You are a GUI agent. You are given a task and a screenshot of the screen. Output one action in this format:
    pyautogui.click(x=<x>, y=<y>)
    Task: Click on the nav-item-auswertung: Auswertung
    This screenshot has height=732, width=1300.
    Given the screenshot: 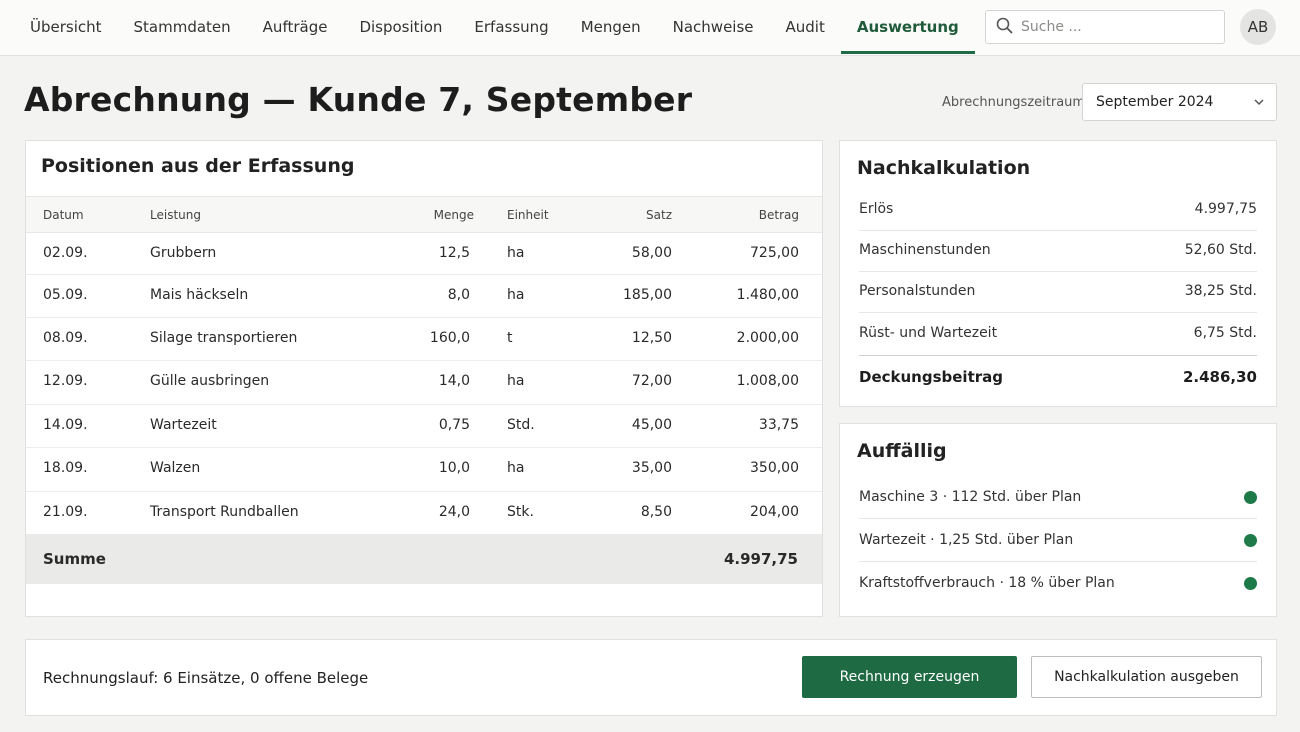 What is the action you would take?
    pyautogui.click(x=907, y=27)
    